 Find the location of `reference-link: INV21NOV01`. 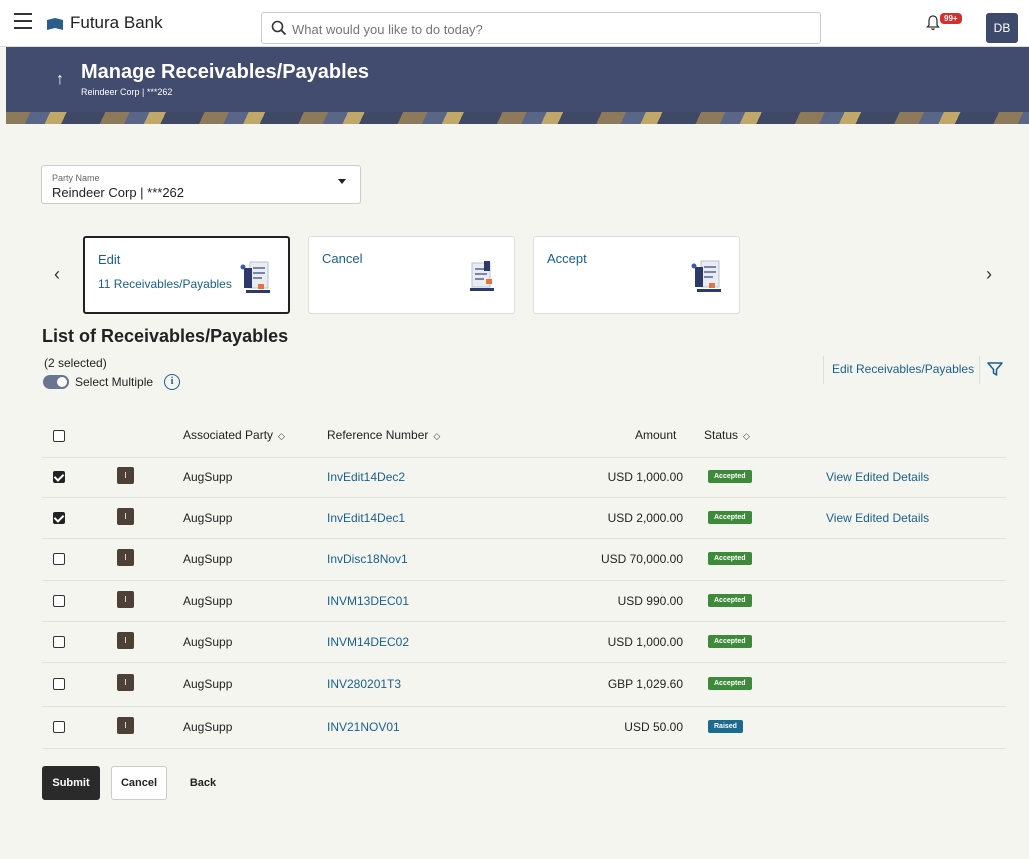

reference-link: INV21NOV01 is located at coordinates (363, 727).